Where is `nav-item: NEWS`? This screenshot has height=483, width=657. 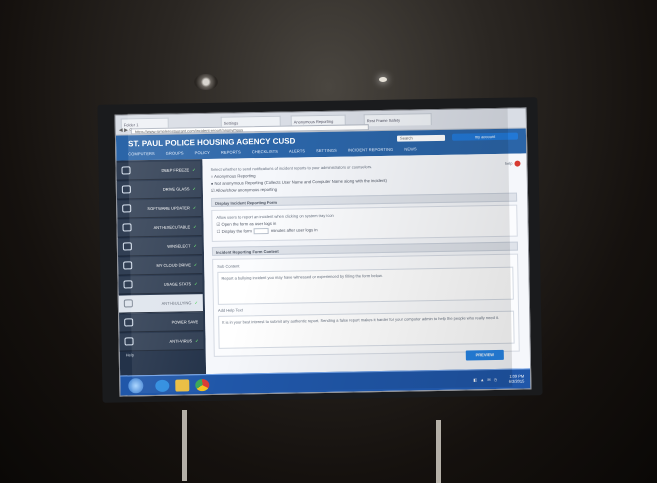 nav-item: NEWS is located at coordinates (410, 148).